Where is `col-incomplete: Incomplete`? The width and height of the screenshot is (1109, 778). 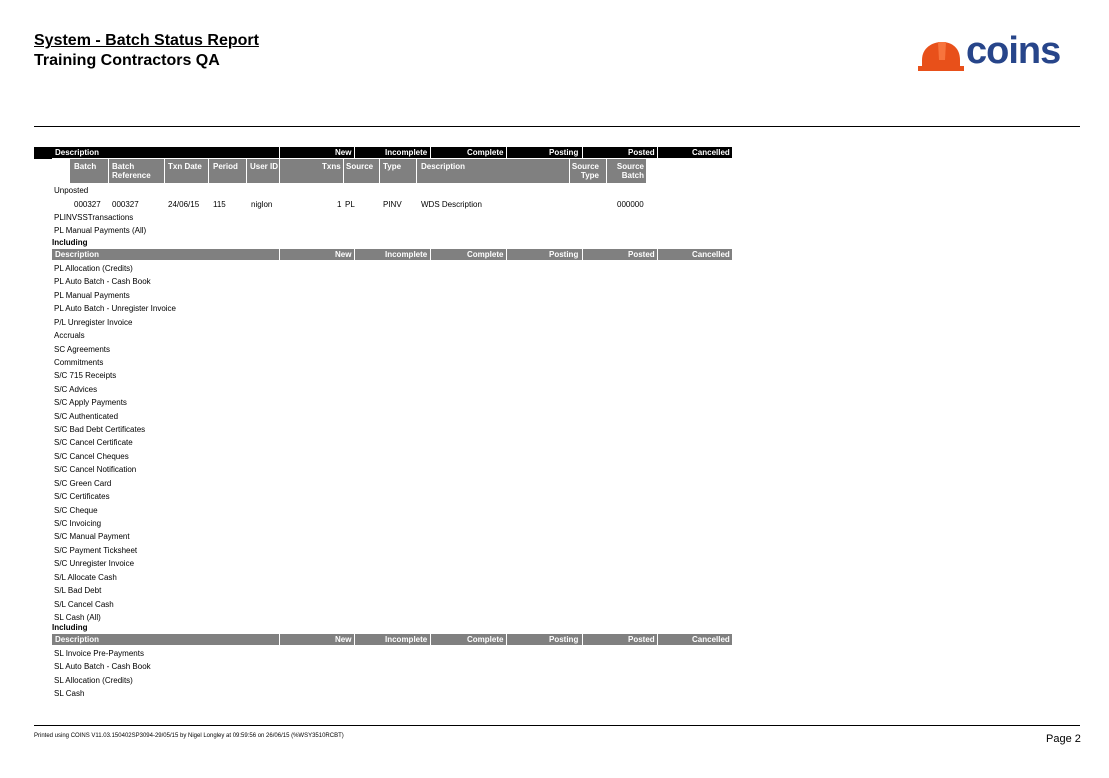 col-incomplete: Incomplete is located at coordinates (406, 152).